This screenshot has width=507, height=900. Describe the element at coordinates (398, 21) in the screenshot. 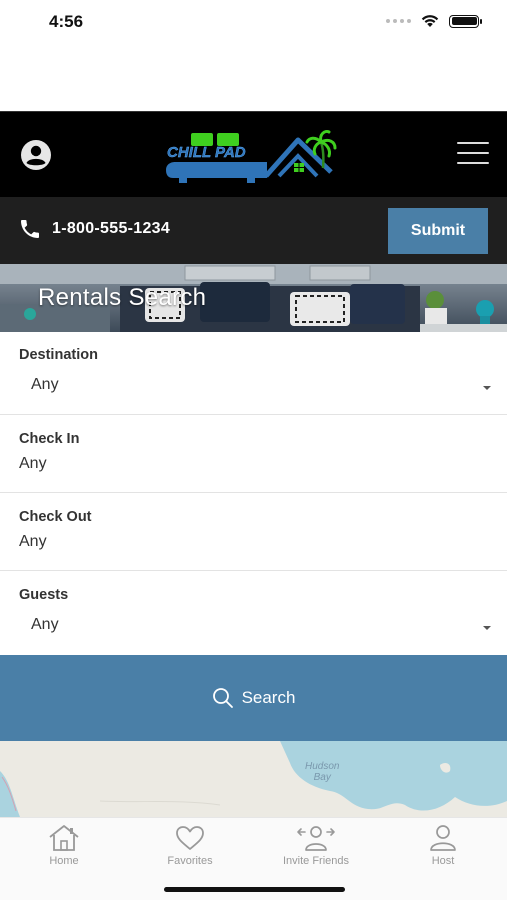

I see `cellular-signal-icon` at that location.